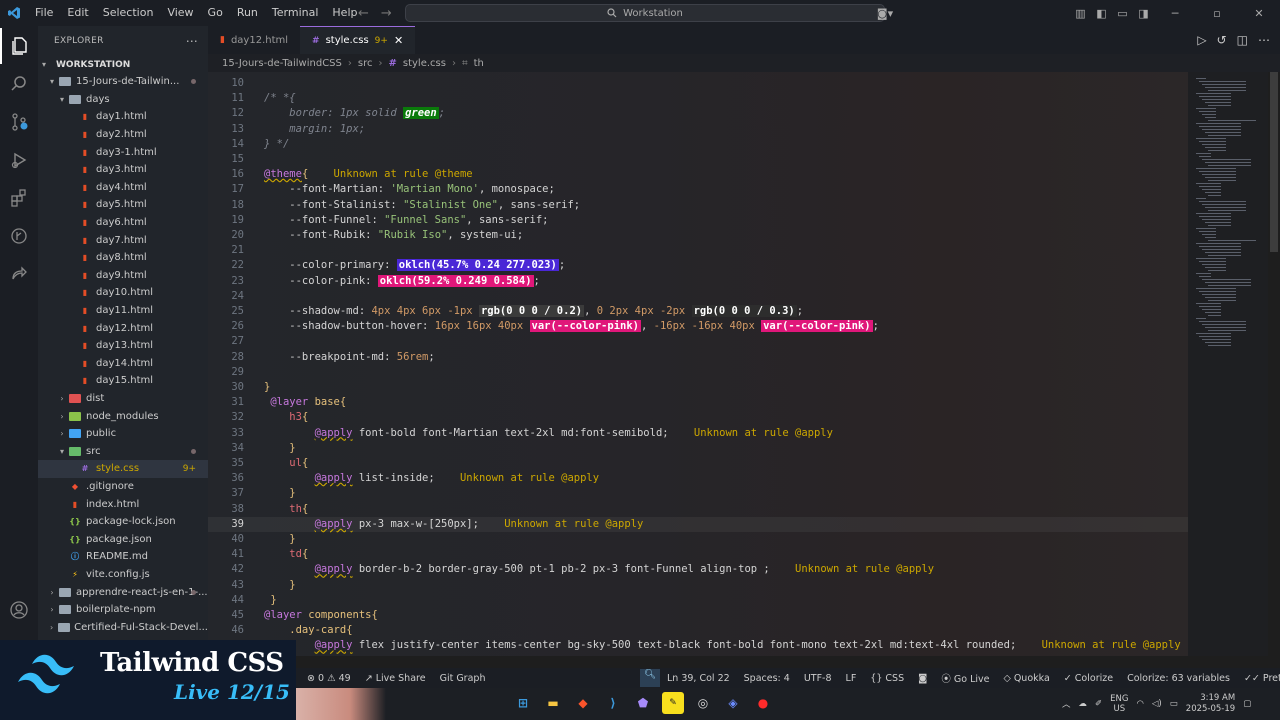 The height and width of the screenshot is (720, 1280). Describe the element at coordinates (698, 600) in the screenshot. I see `code-line: 44 }` at that location.